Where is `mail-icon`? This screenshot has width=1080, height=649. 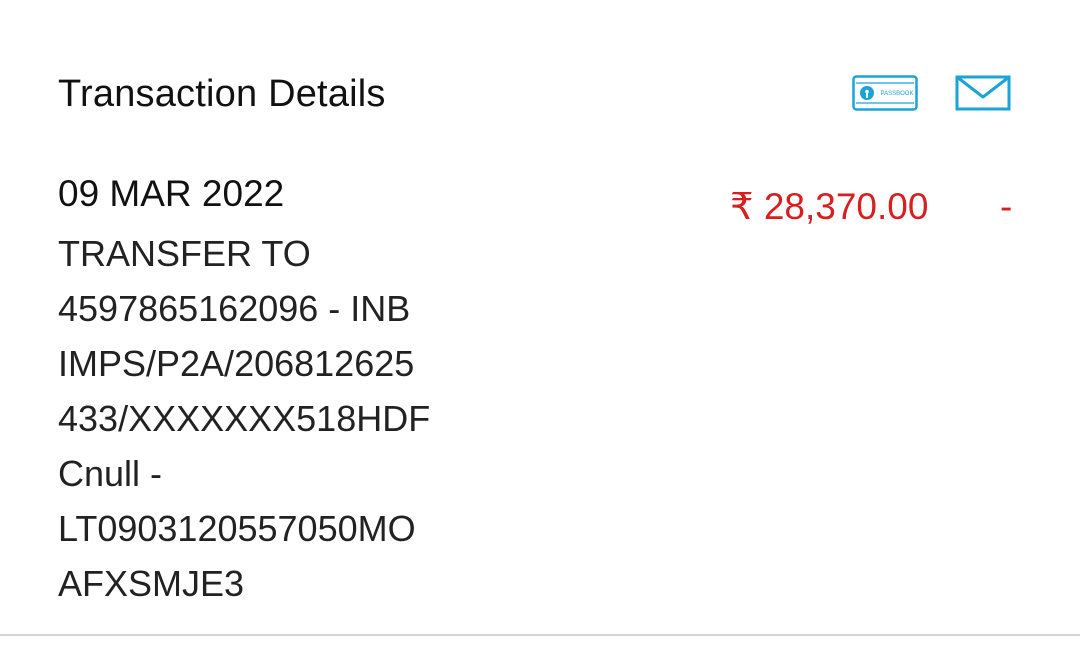 mail-icon is located at coordinates (983, 93).